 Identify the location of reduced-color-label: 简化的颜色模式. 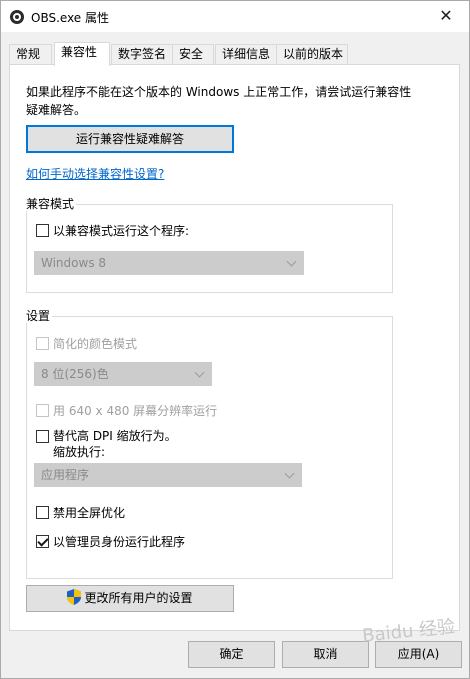
(95, 344).